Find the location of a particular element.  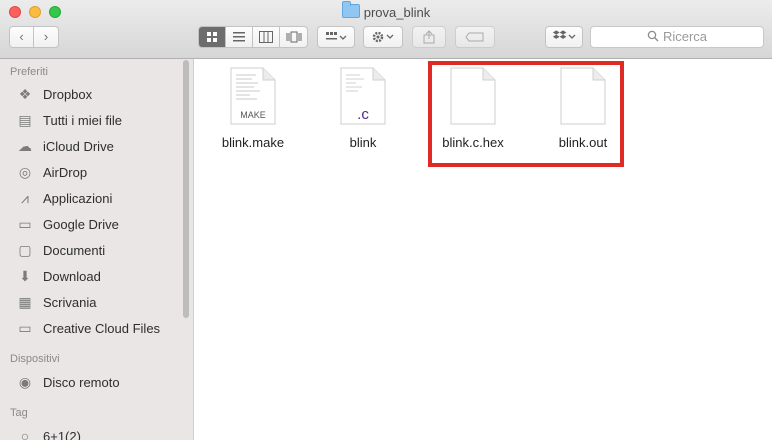

group-icon is located at coordinates (336, 36).